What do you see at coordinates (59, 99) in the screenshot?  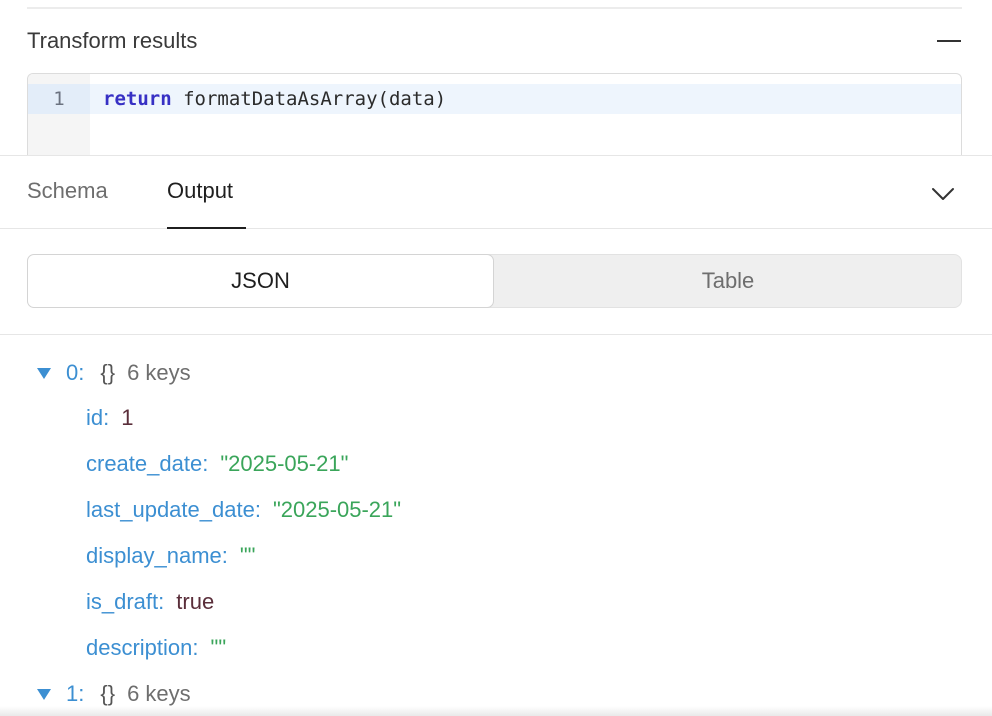 I see `line-number: 1` at bounding box center [59, 99].